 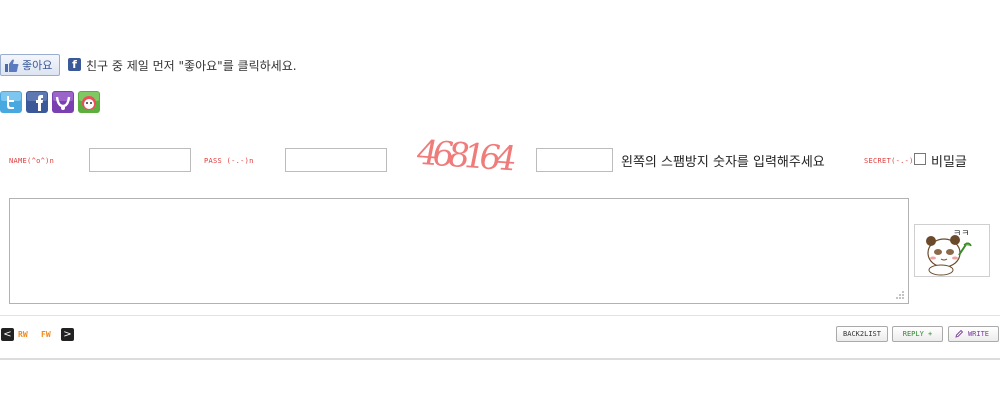 What do you see at coordinates (37, 102) in the screenshot?
I see `facebook-icon` at bounding box center [37, 102].